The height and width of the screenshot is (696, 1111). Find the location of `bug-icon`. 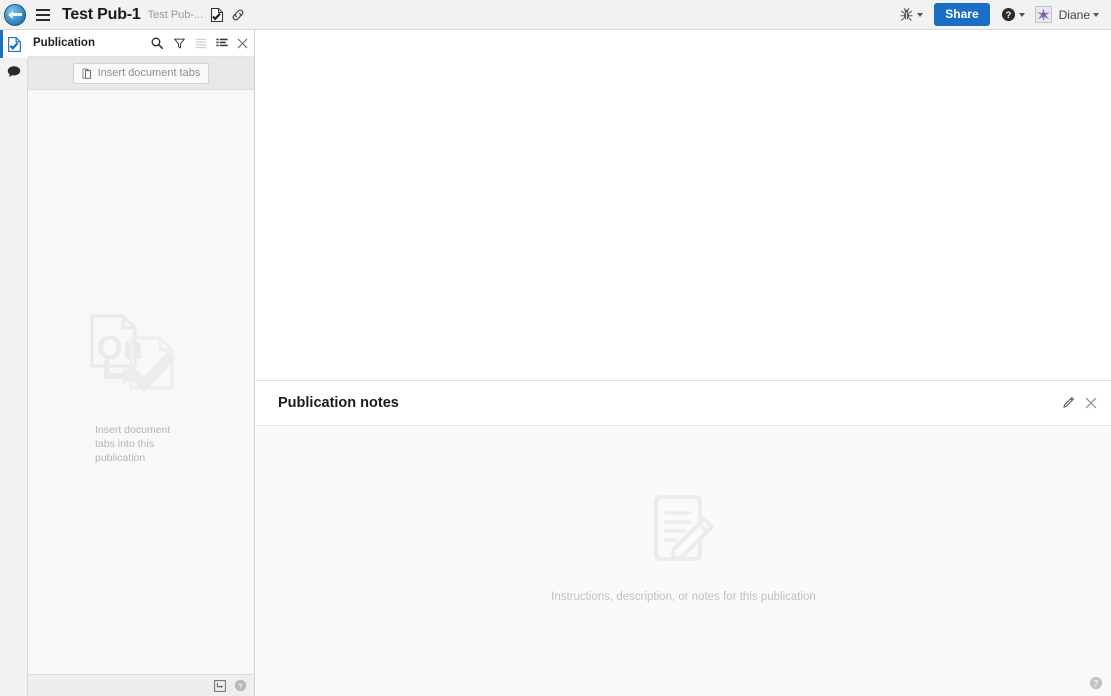

bug-icon is located at coordinates (906, 14).